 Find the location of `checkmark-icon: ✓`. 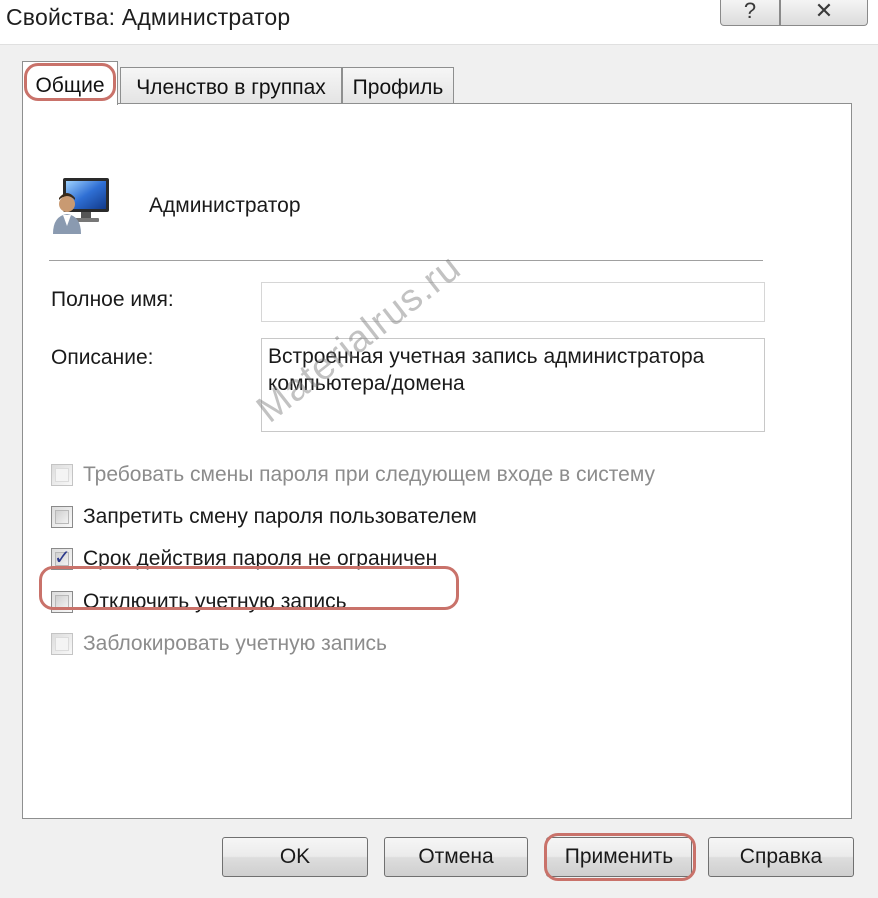

checkmark-icon: ✓ is located at coordinates (62, 558).